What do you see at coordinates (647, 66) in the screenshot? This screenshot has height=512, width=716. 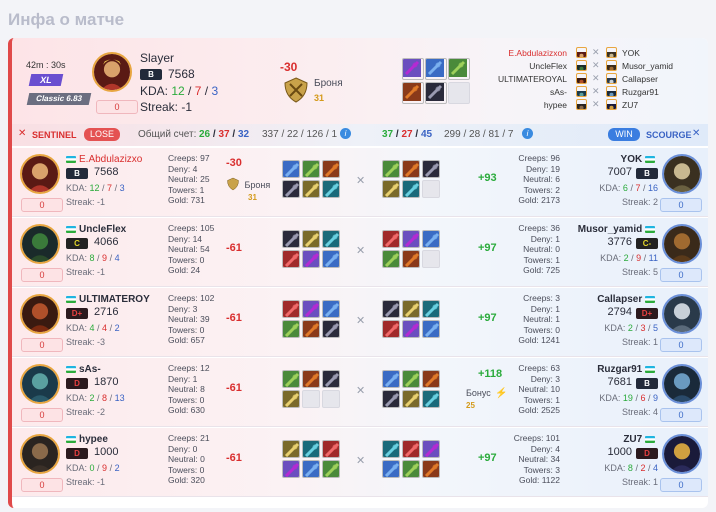 I see `scourge-name-1: Musor_yamid` at bounding box center [647, 66].